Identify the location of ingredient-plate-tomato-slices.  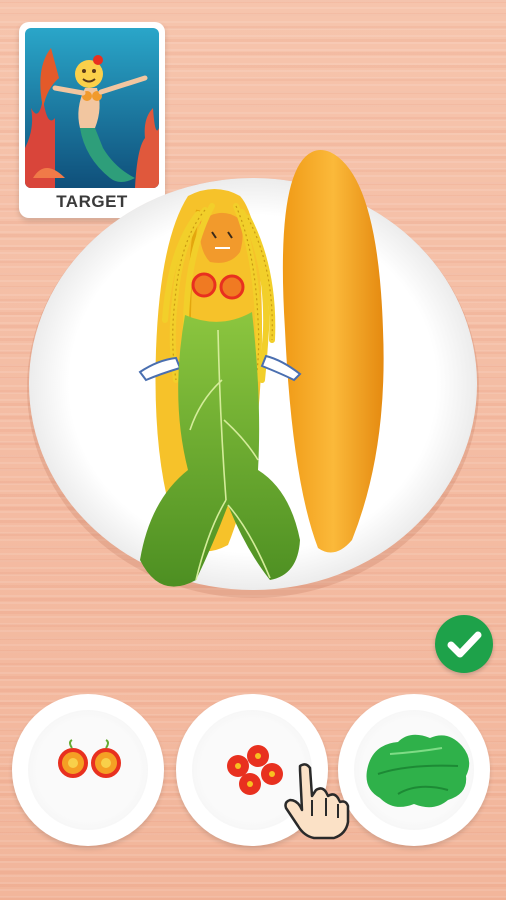
(88, 770).